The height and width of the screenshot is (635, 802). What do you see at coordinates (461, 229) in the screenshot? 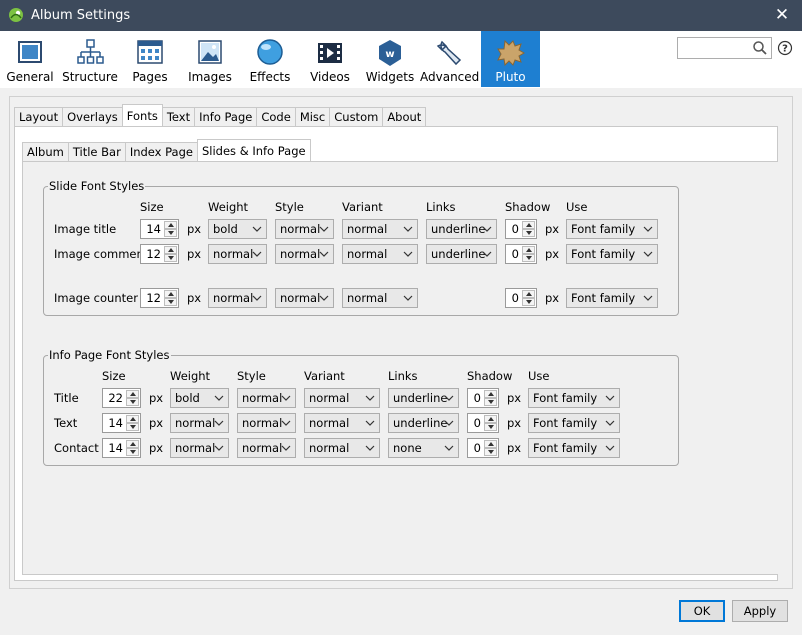
I see `image-title-links-select: underline` at bounding box center [461, 229].